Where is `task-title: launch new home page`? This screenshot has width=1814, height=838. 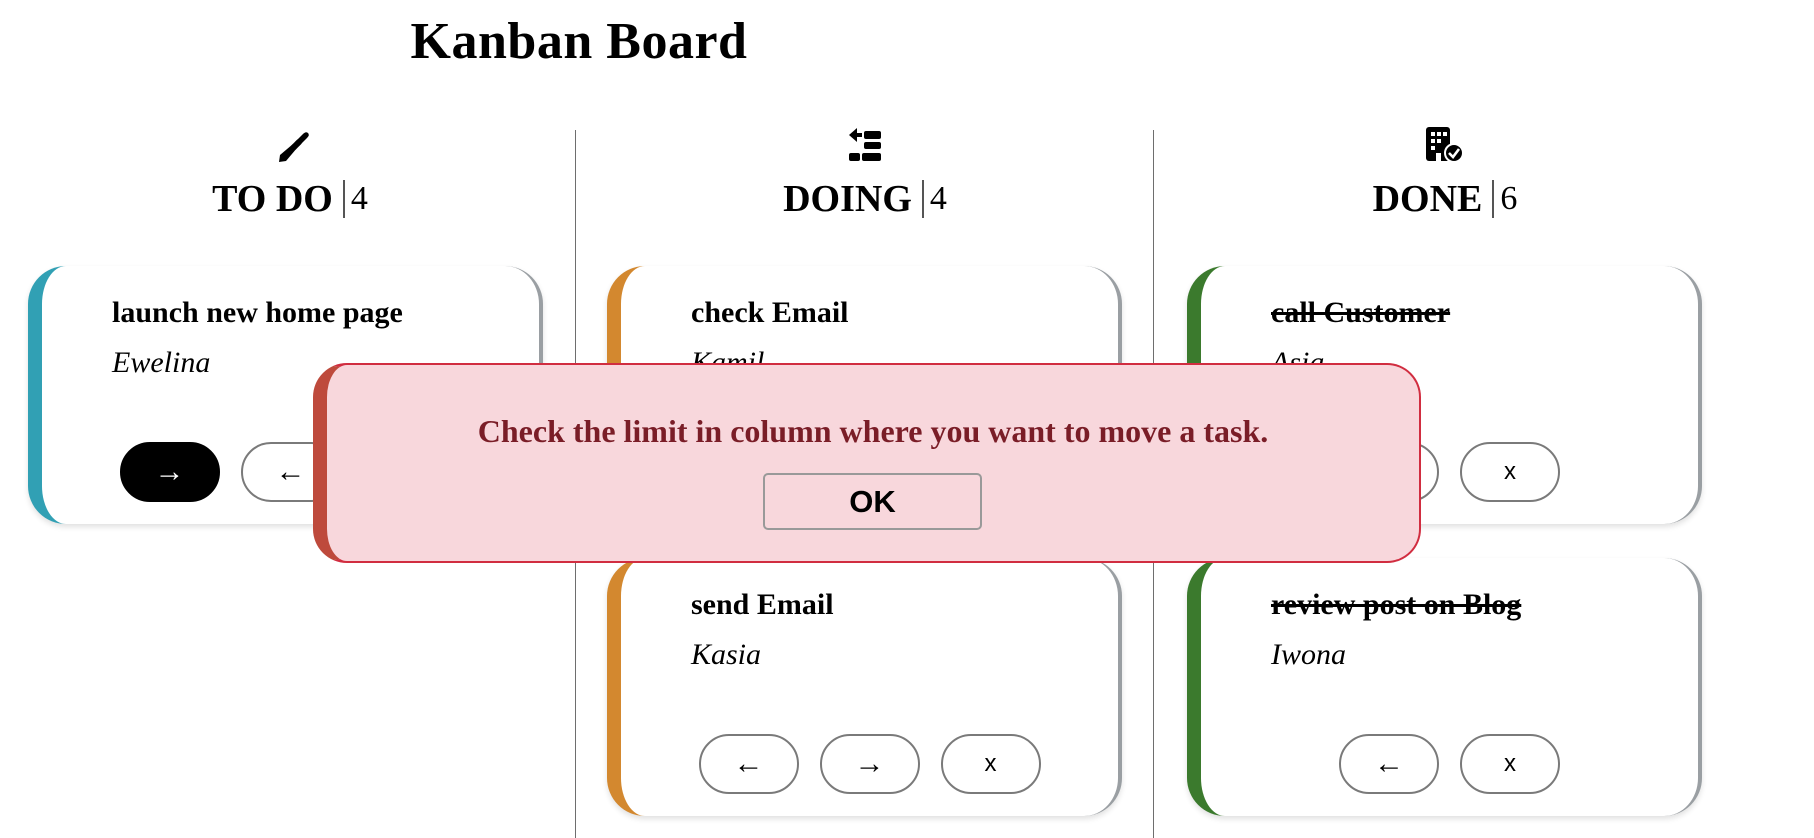 task-title: launch new home page is located at coordinates (257, 312).